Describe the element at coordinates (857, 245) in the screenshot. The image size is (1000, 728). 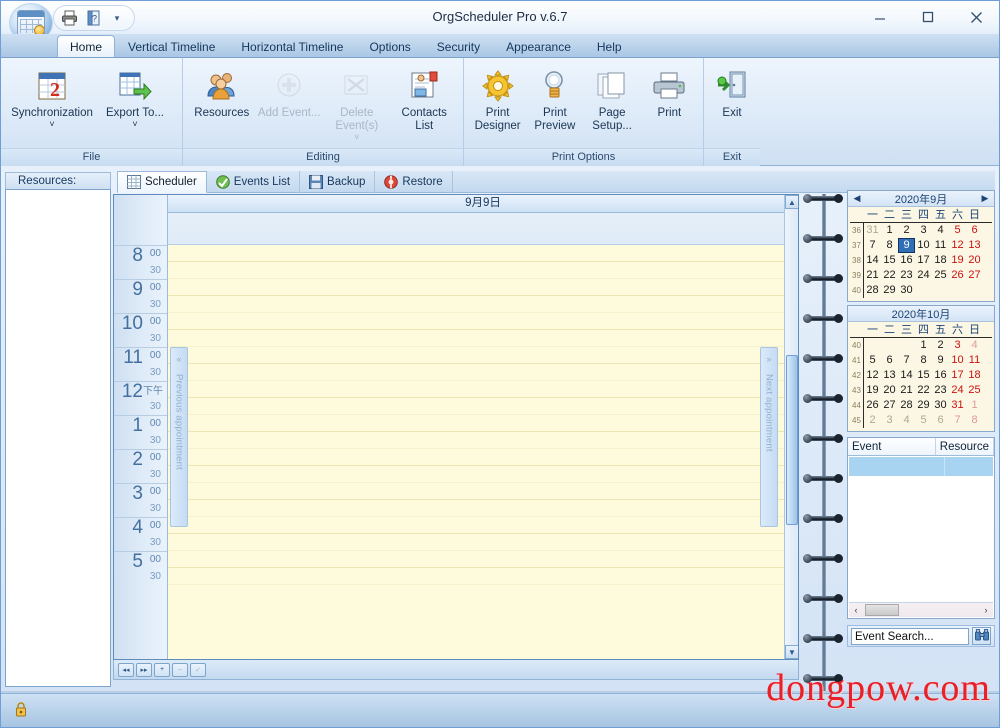
I see `september-week-number: 37` at that location.